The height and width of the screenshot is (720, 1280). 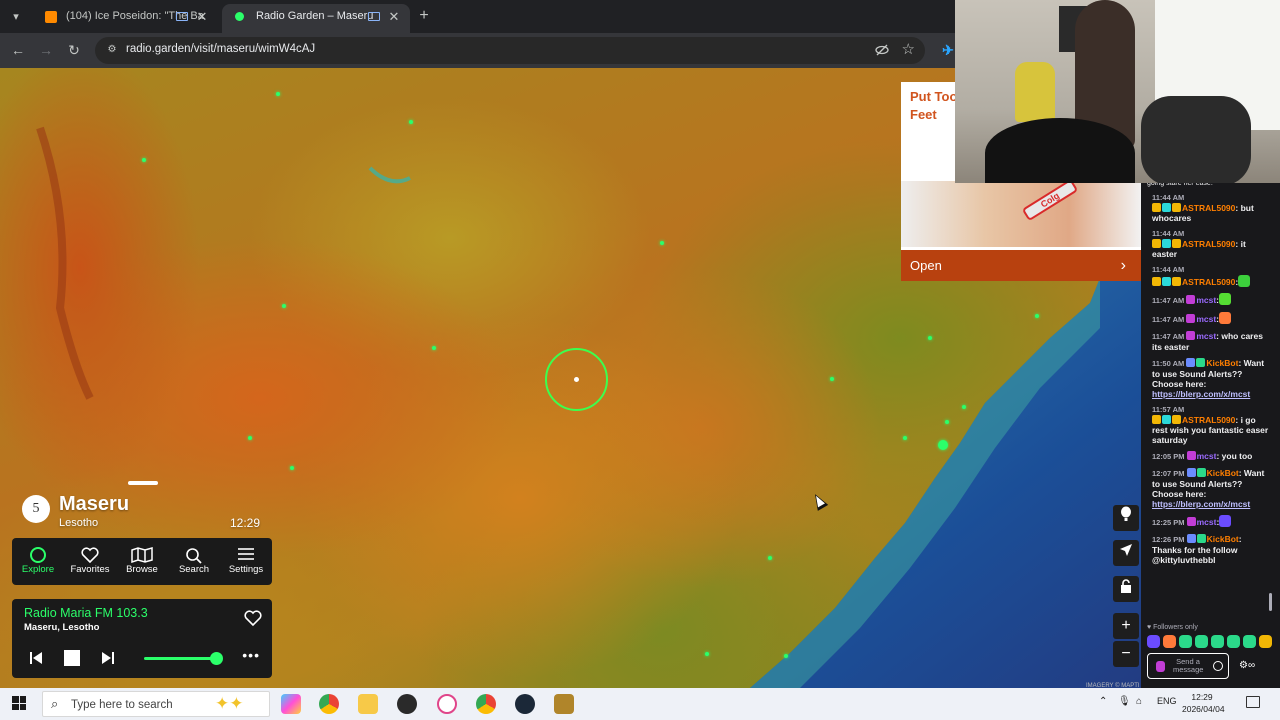 I want to click on station-name: Radio Maria FM 103.3, so click(x=86, y=613).